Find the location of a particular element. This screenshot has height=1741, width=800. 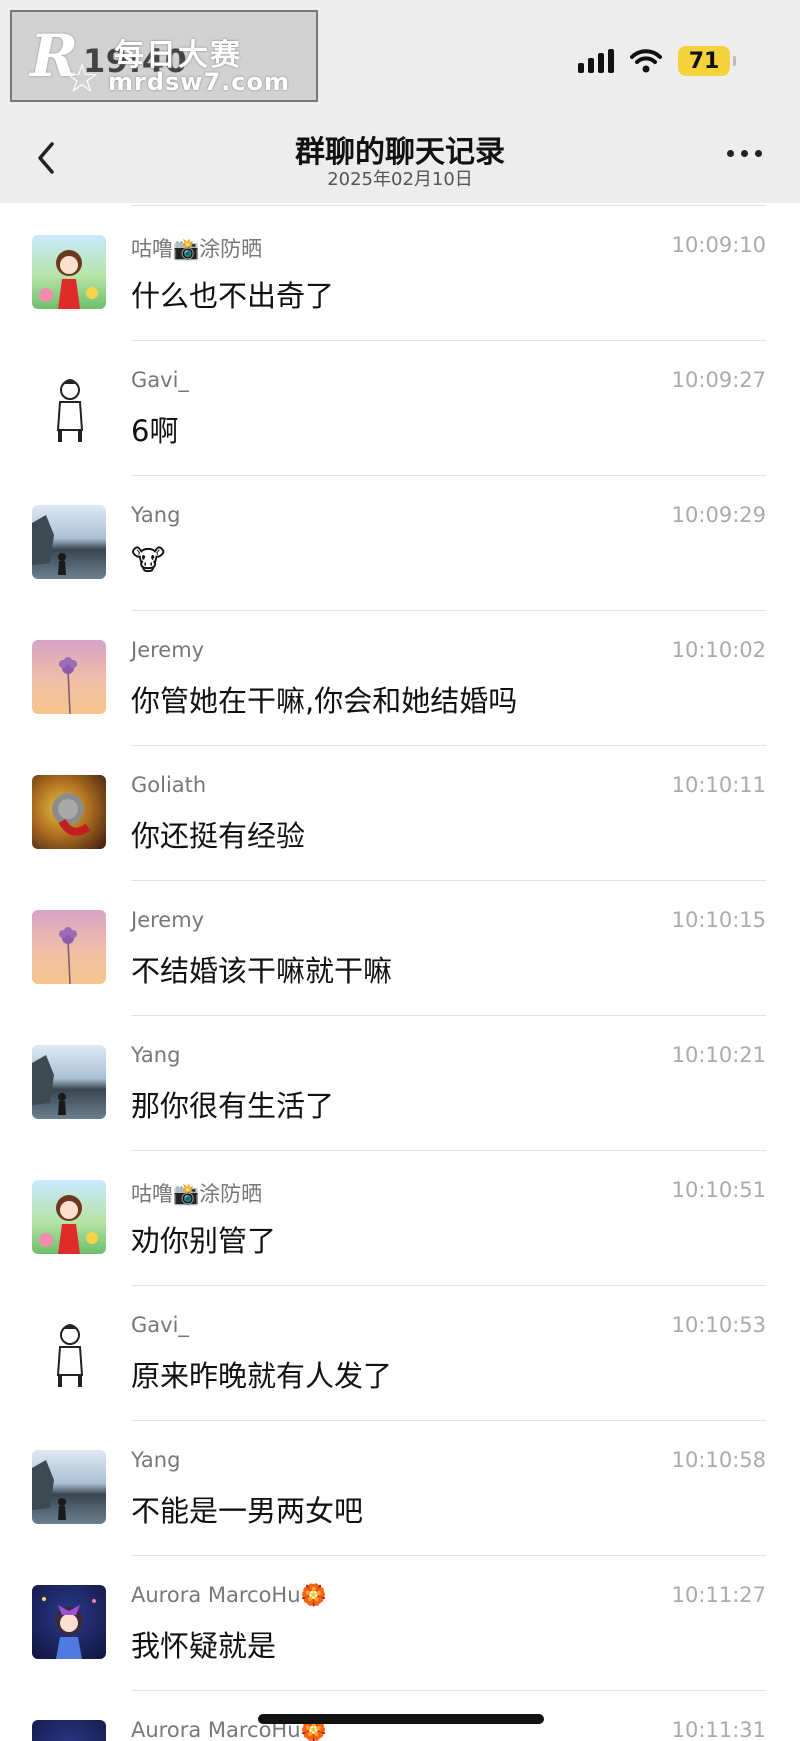

message-text: 原来昨晚就有人发了 is located at coordinates (262, 1376).